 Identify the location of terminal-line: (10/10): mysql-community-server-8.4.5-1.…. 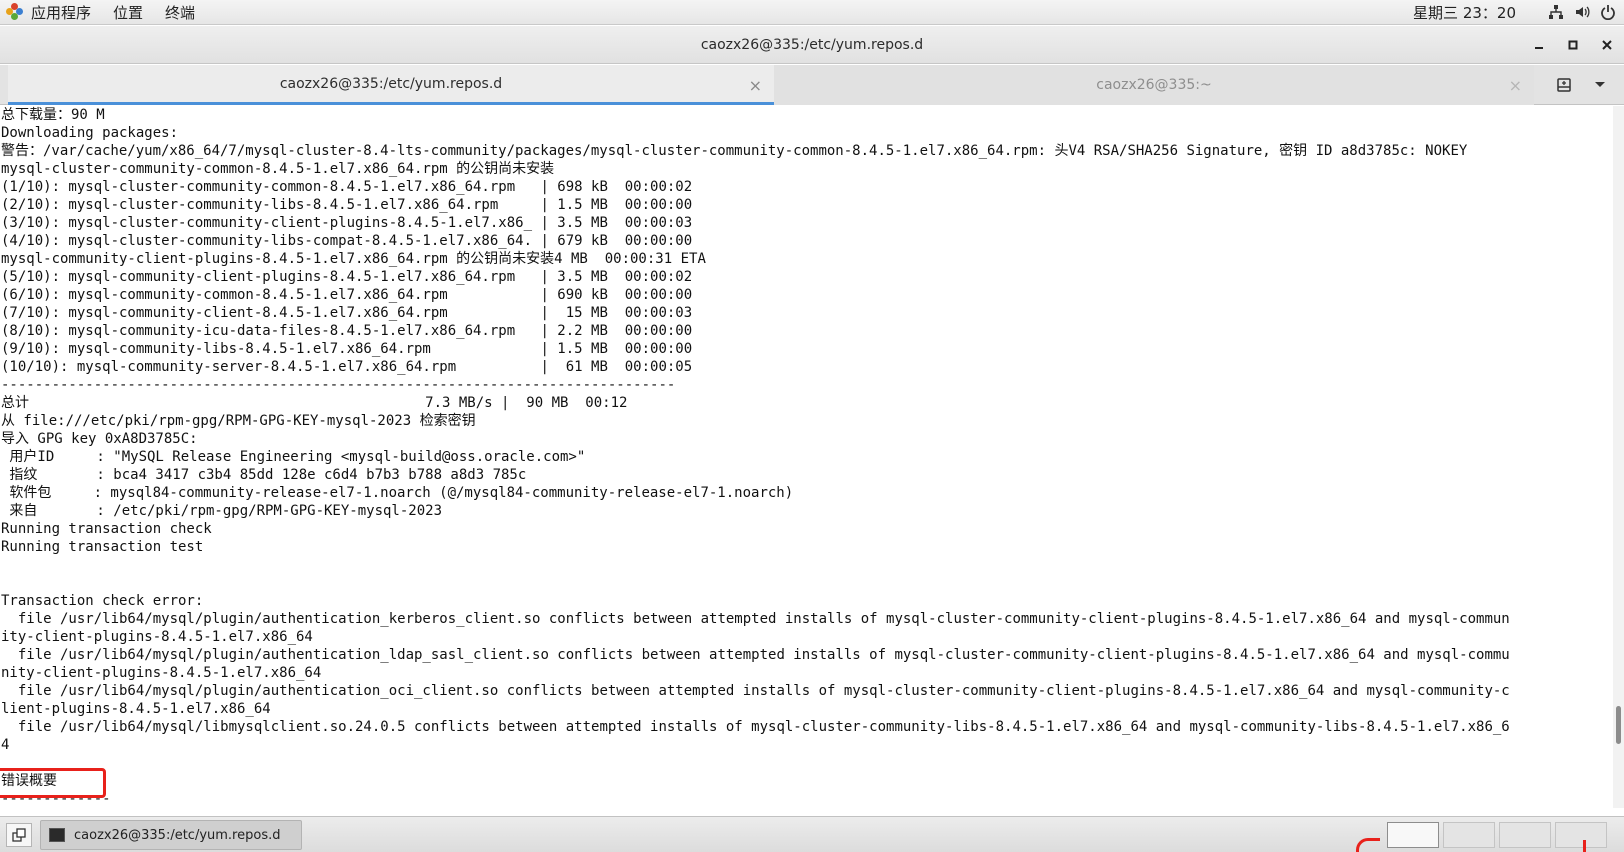
(347, 367).